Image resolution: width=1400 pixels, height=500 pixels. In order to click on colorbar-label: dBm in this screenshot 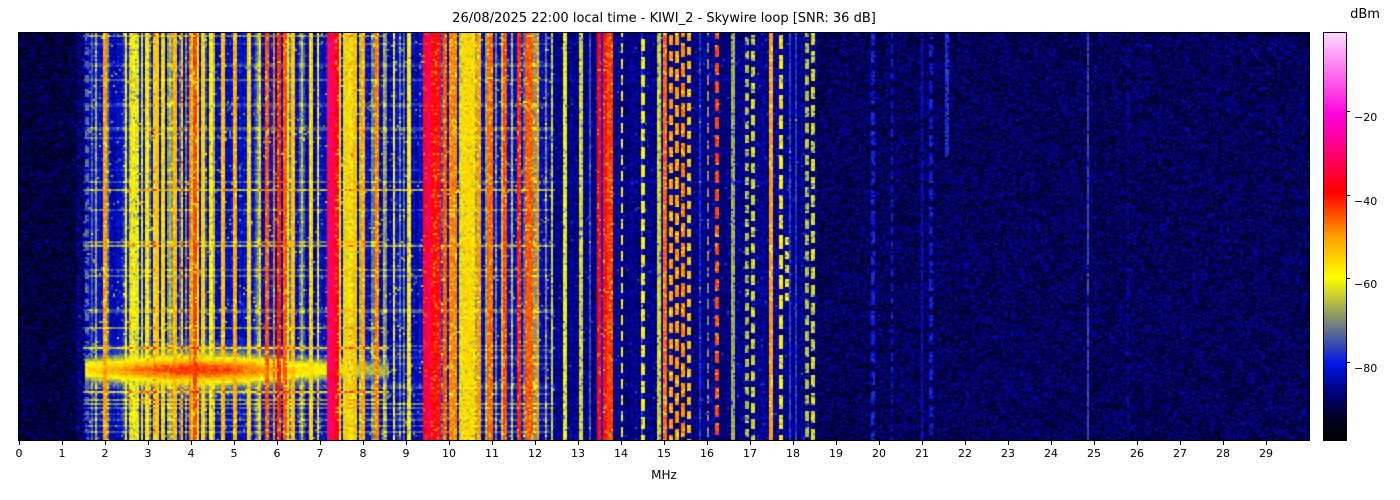, I will do `click(1365, 14)`.